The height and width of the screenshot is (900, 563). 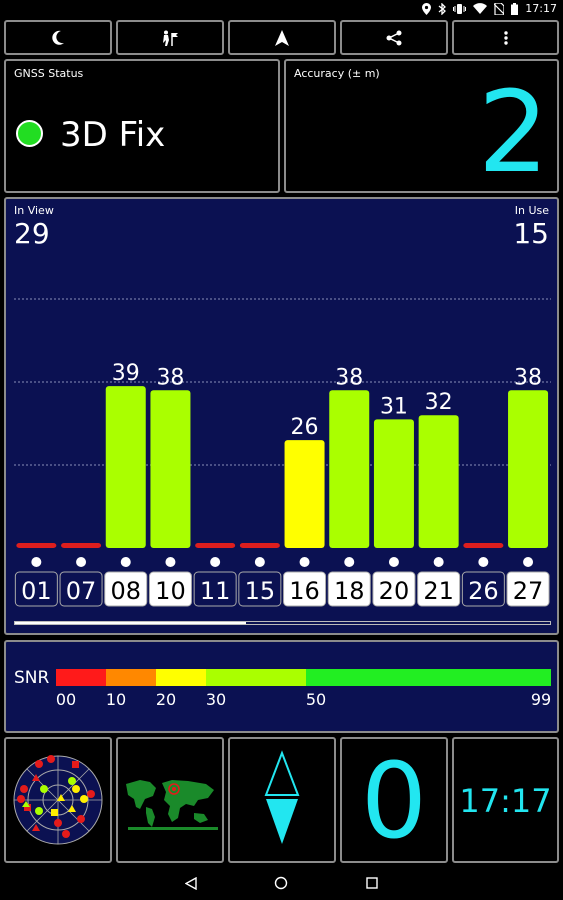 What do you see at coordinates (126, 373) in the screenshot?
I see `bar-value-label: 39` at bounding box center [126, 373].